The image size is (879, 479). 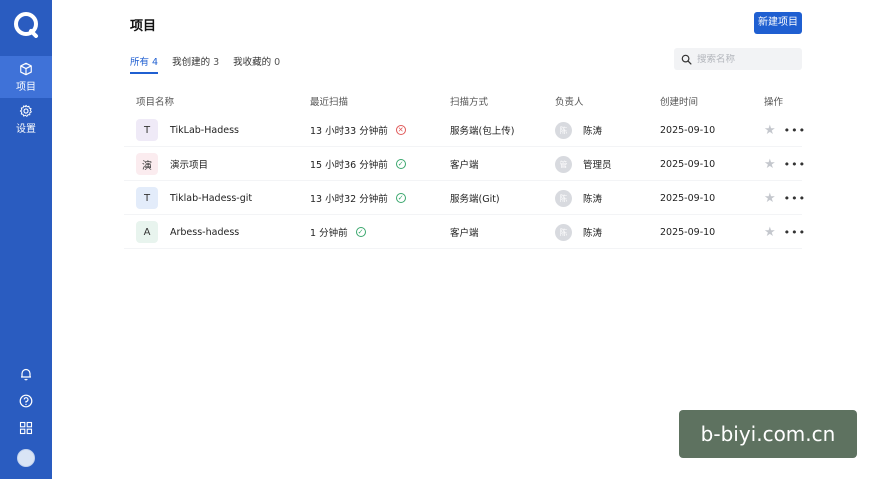 I want to click on project-name-cell: 演演示项目, so click(x=172, y=164).